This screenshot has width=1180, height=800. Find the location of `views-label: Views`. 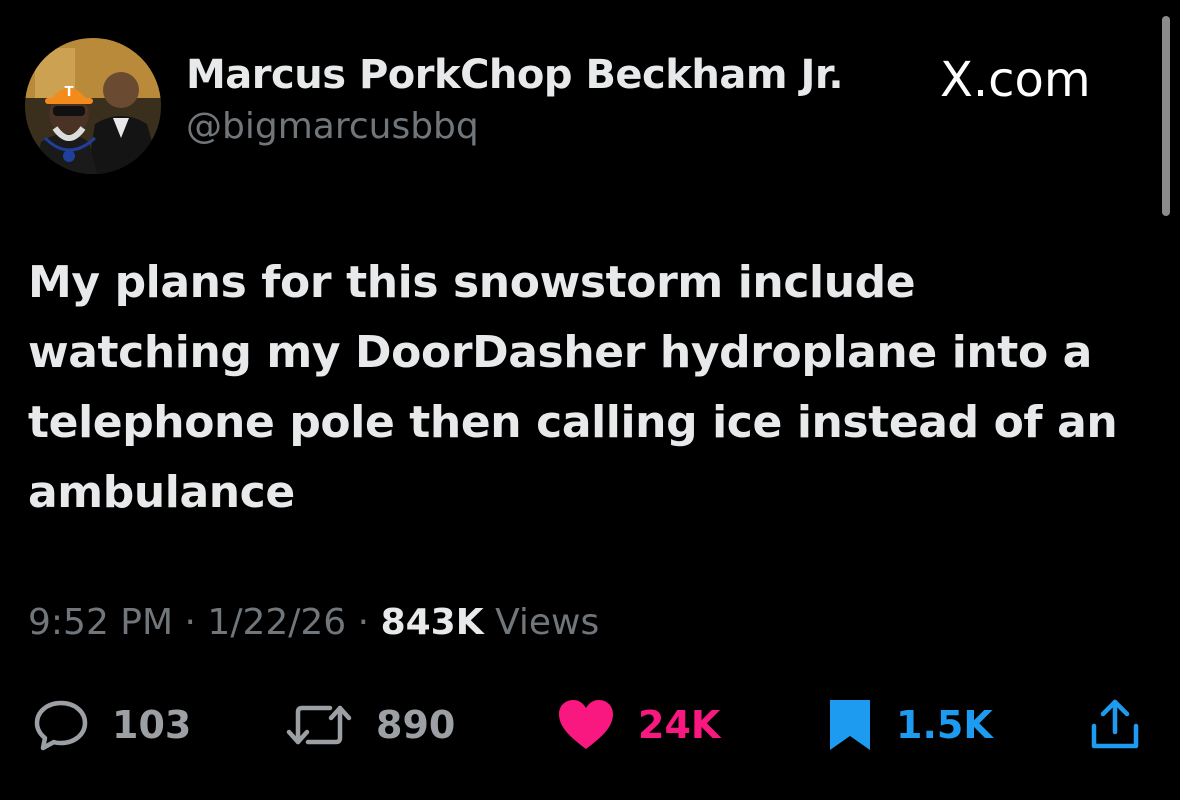

views-label: Views is located at coordinates (547, 622).